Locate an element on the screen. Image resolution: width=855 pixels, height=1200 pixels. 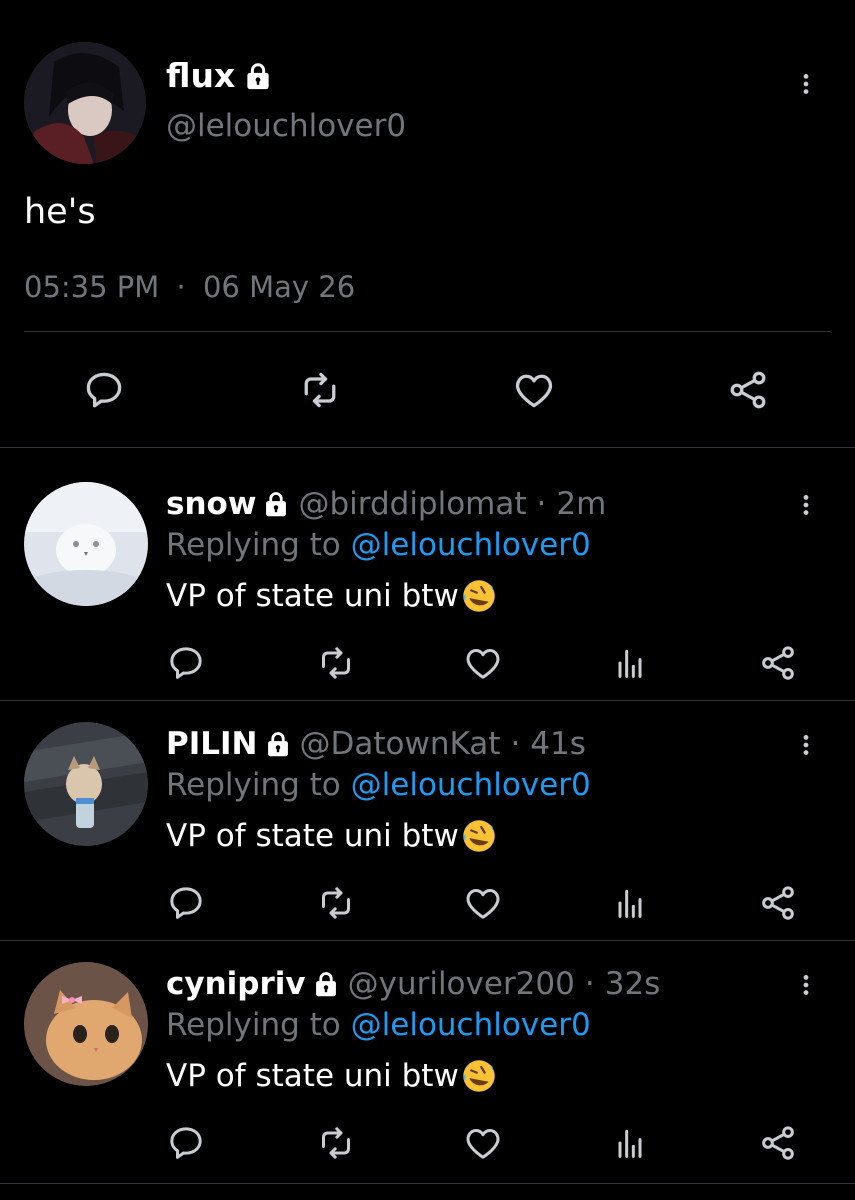
reply-avatar-snow is located at coordinates (86, 544).